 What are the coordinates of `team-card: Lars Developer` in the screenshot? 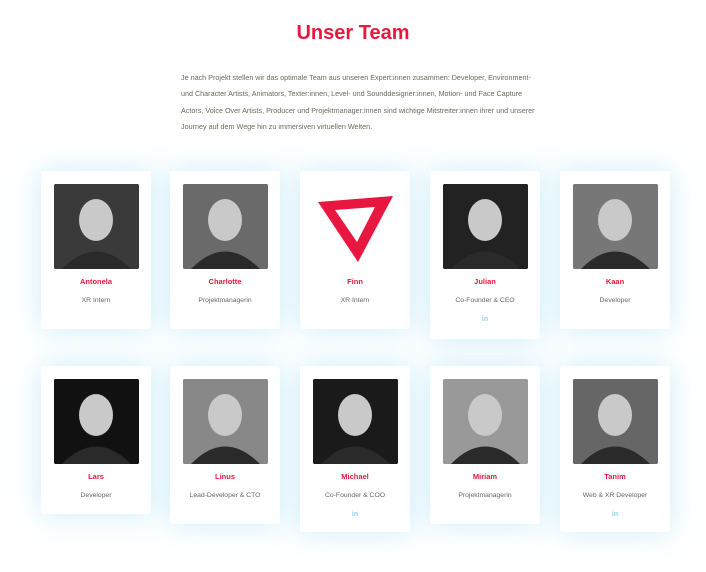 It's located at (96, 440).